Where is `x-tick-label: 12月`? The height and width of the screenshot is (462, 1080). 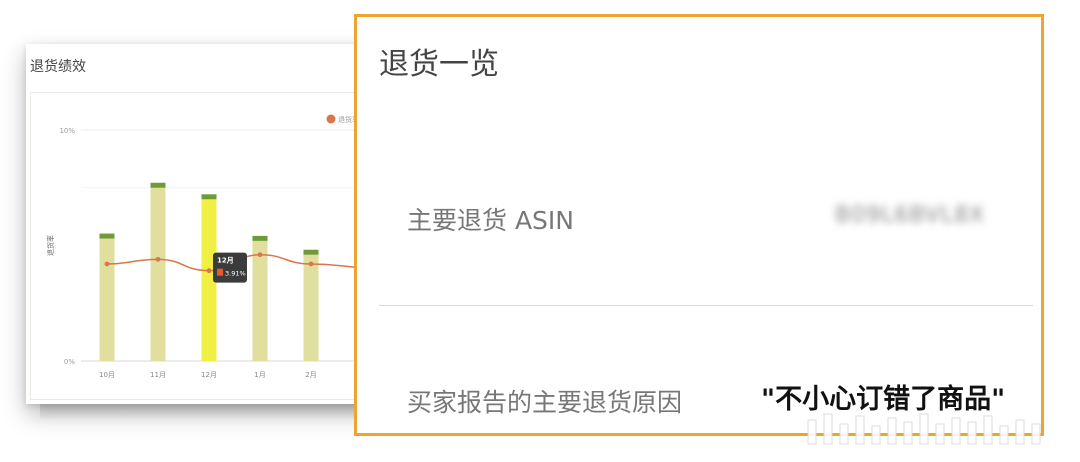
x-tick-label: 12月 is located at coordinates (209, 375).